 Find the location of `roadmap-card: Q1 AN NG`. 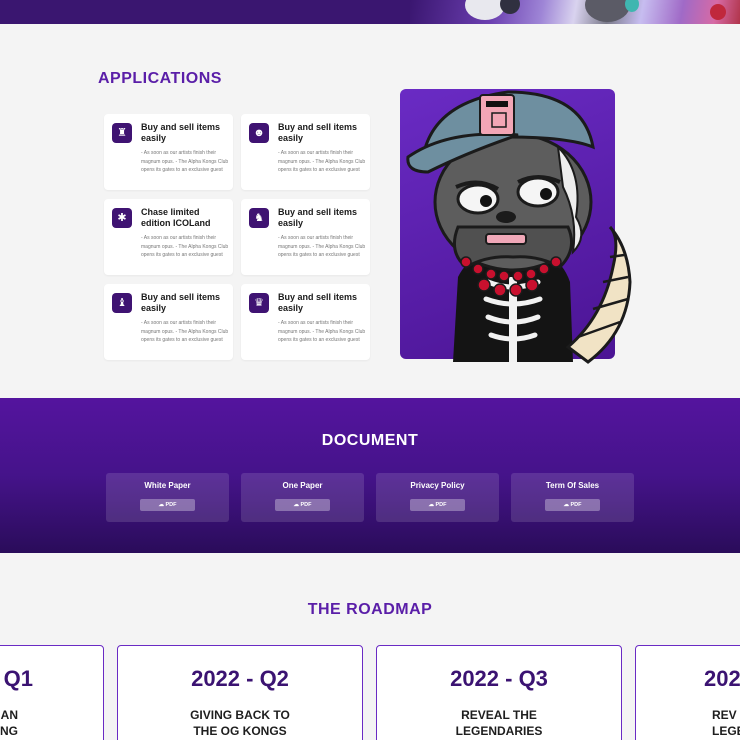

roadmap-card: Q1 AN NG is located at coordinates (52, 692).